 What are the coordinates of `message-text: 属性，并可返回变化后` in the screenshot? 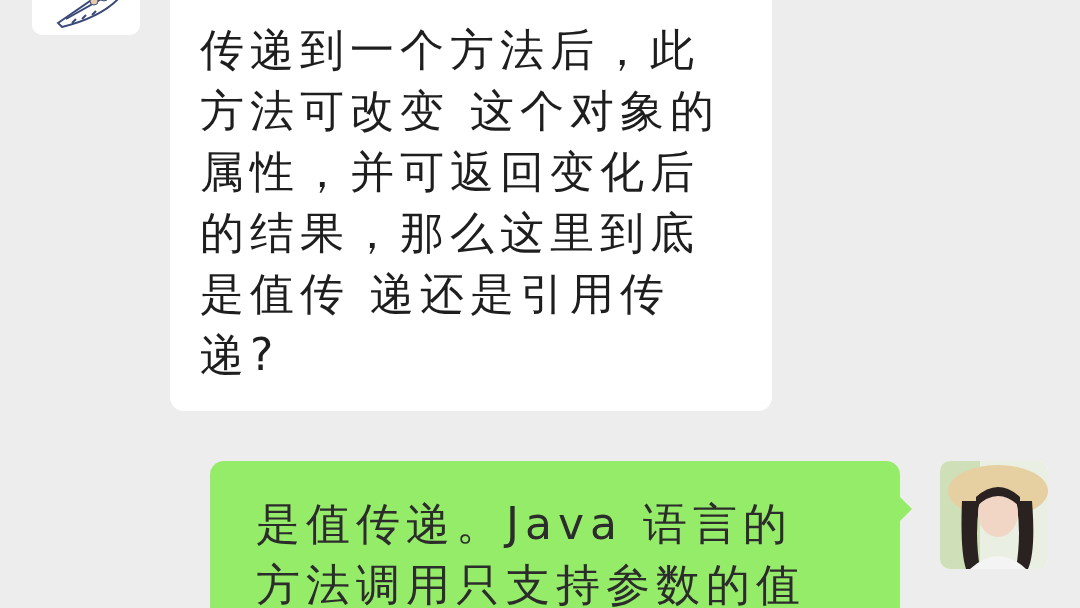 It's located at (450, 172).